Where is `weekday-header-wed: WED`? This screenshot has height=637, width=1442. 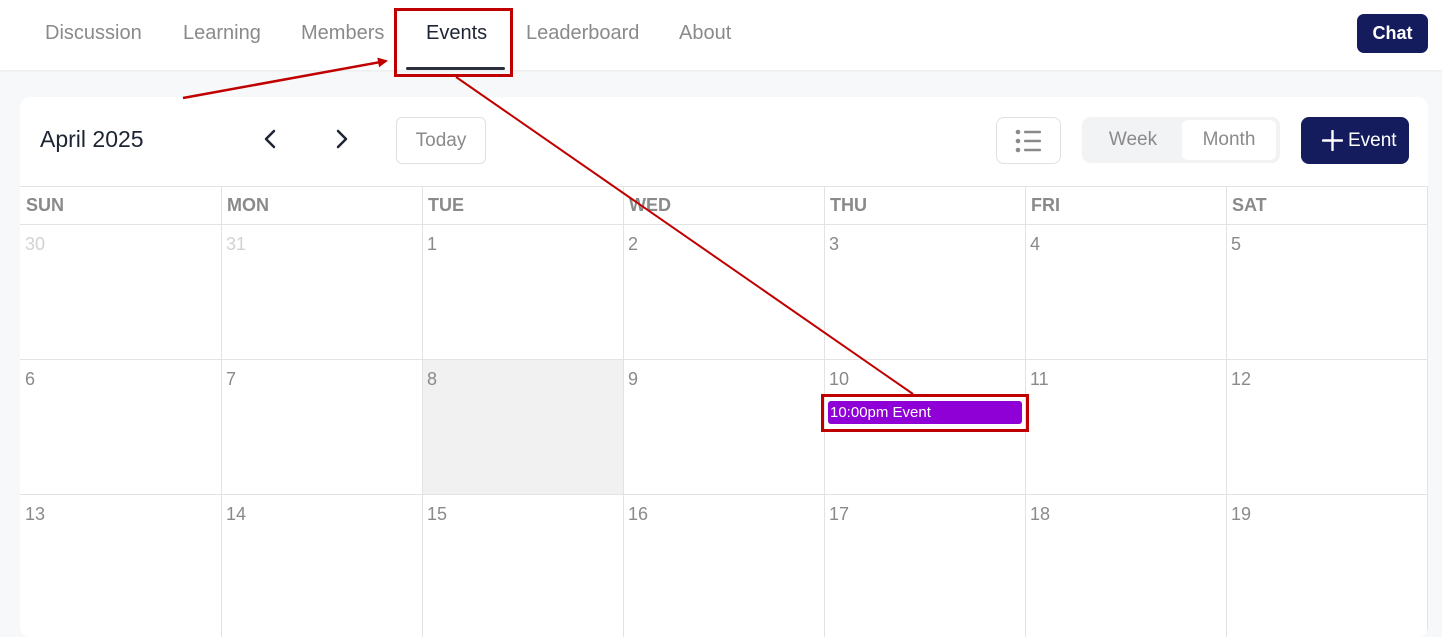
weekday-header-wed: WED is located at coordinates (650, 205).